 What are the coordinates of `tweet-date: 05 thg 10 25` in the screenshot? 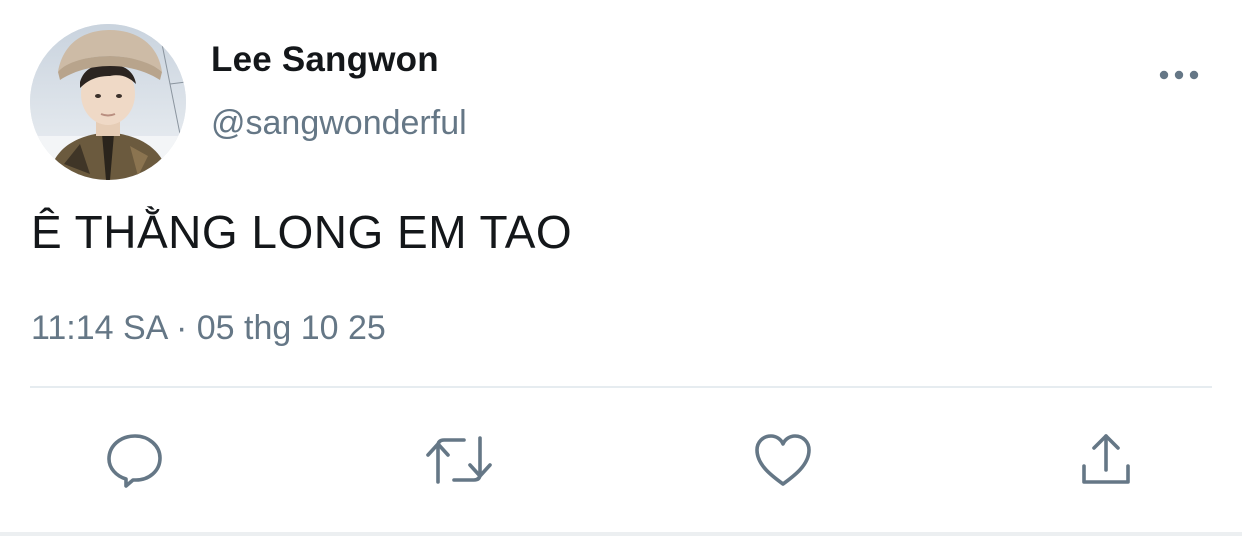 It's located at (291, 328).